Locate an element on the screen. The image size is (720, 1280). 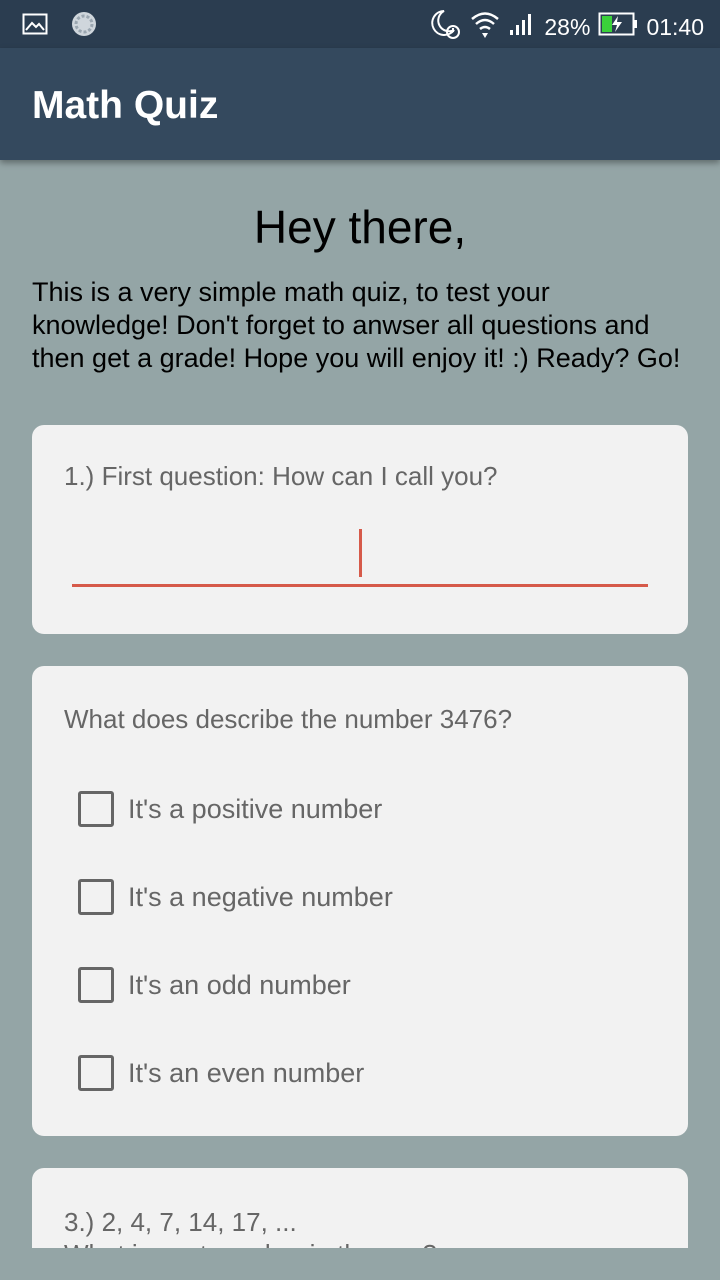
question-1-text: 1.) First question: How can I call you? is located at coordinates (281, 476).